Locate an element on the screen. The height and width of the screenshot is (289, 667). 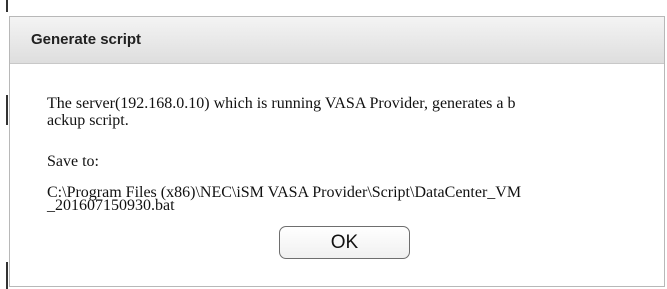
background-edge is located at coordinates (4, 144).